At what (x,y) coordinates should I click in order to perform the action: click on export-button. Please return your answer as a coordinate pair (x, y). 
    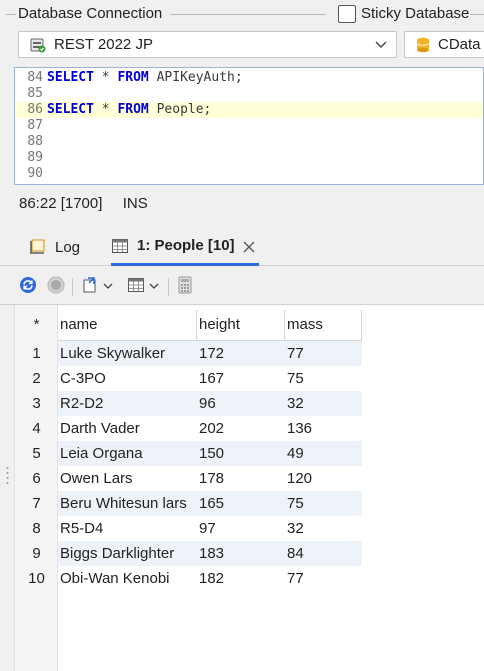
    Looking at the image, I should click on (90, 287).